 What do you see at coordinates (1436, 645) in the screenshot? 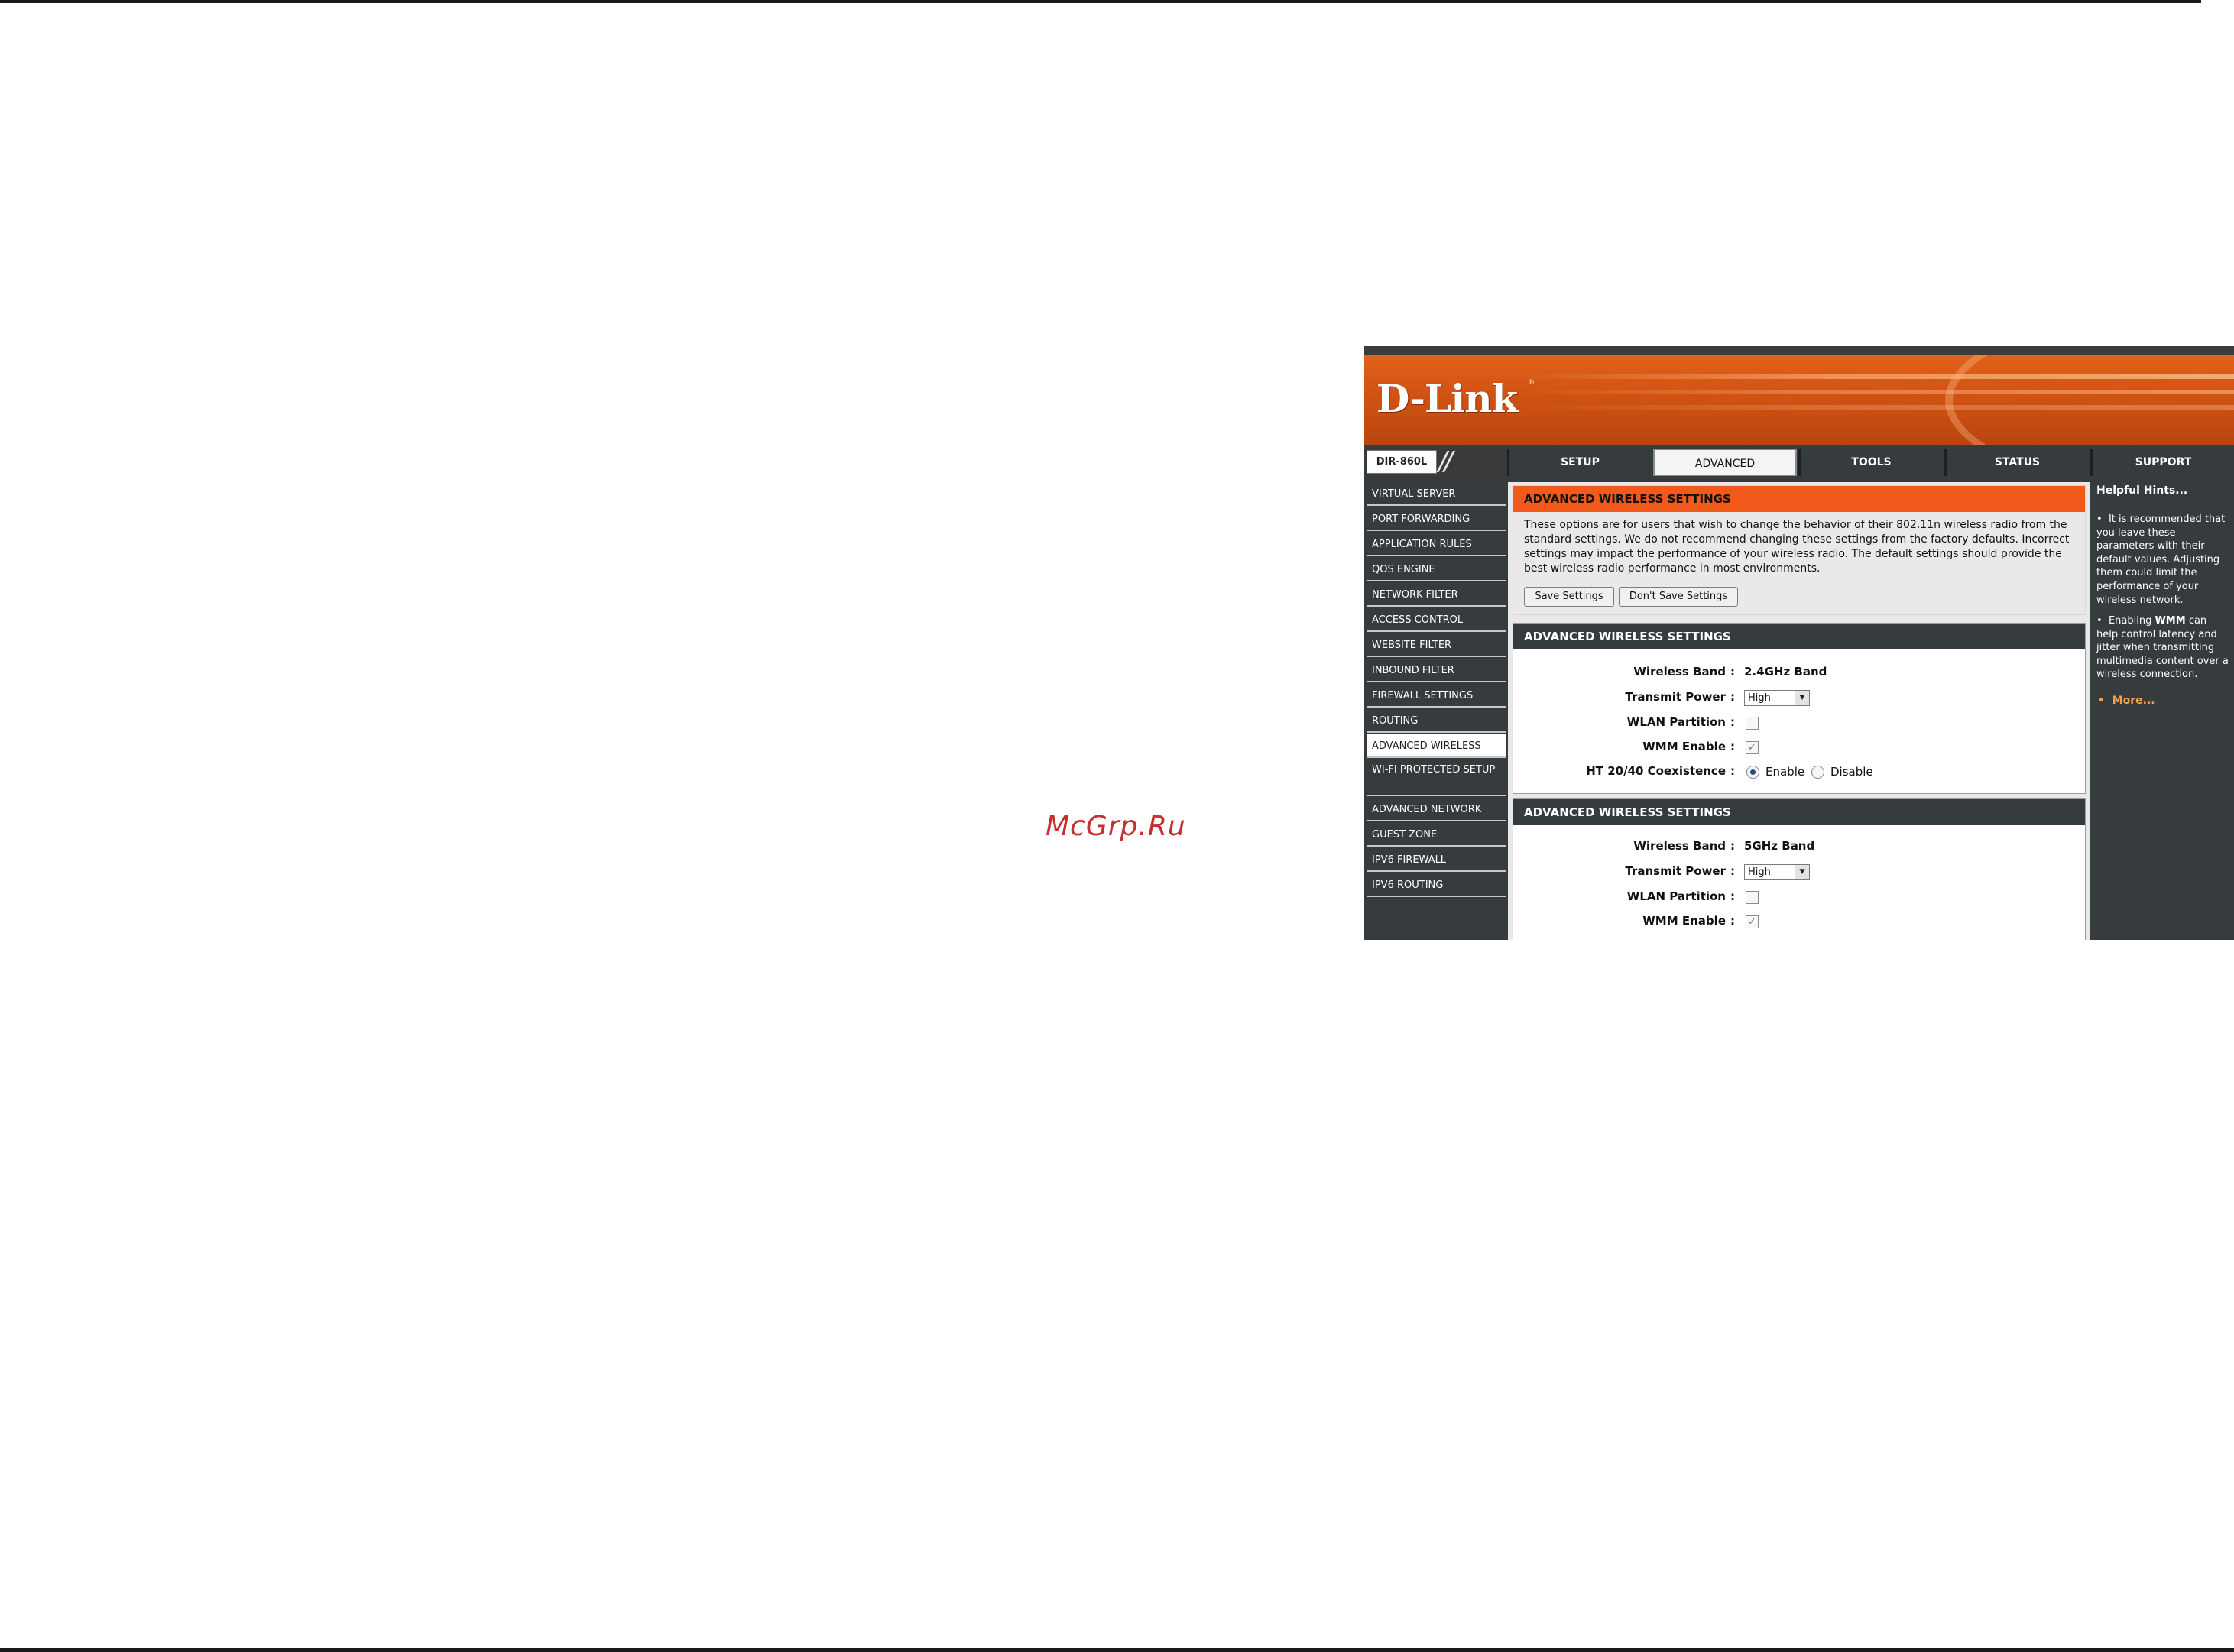
I see `sidebar-item-website-filter: WEBSITE FILTER` at bounding box center [1436, 645].